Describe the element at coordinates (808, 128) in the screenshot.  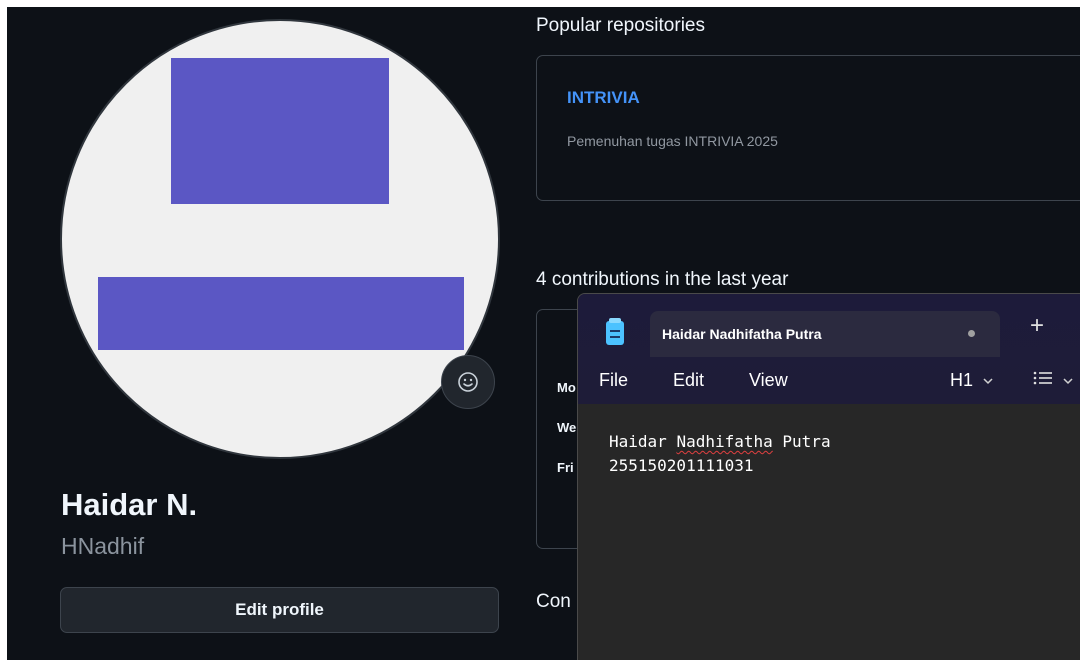
I see `repo-card: INTRIVIA Pemenuhan tugas INTRIVIA 2025` at that location.